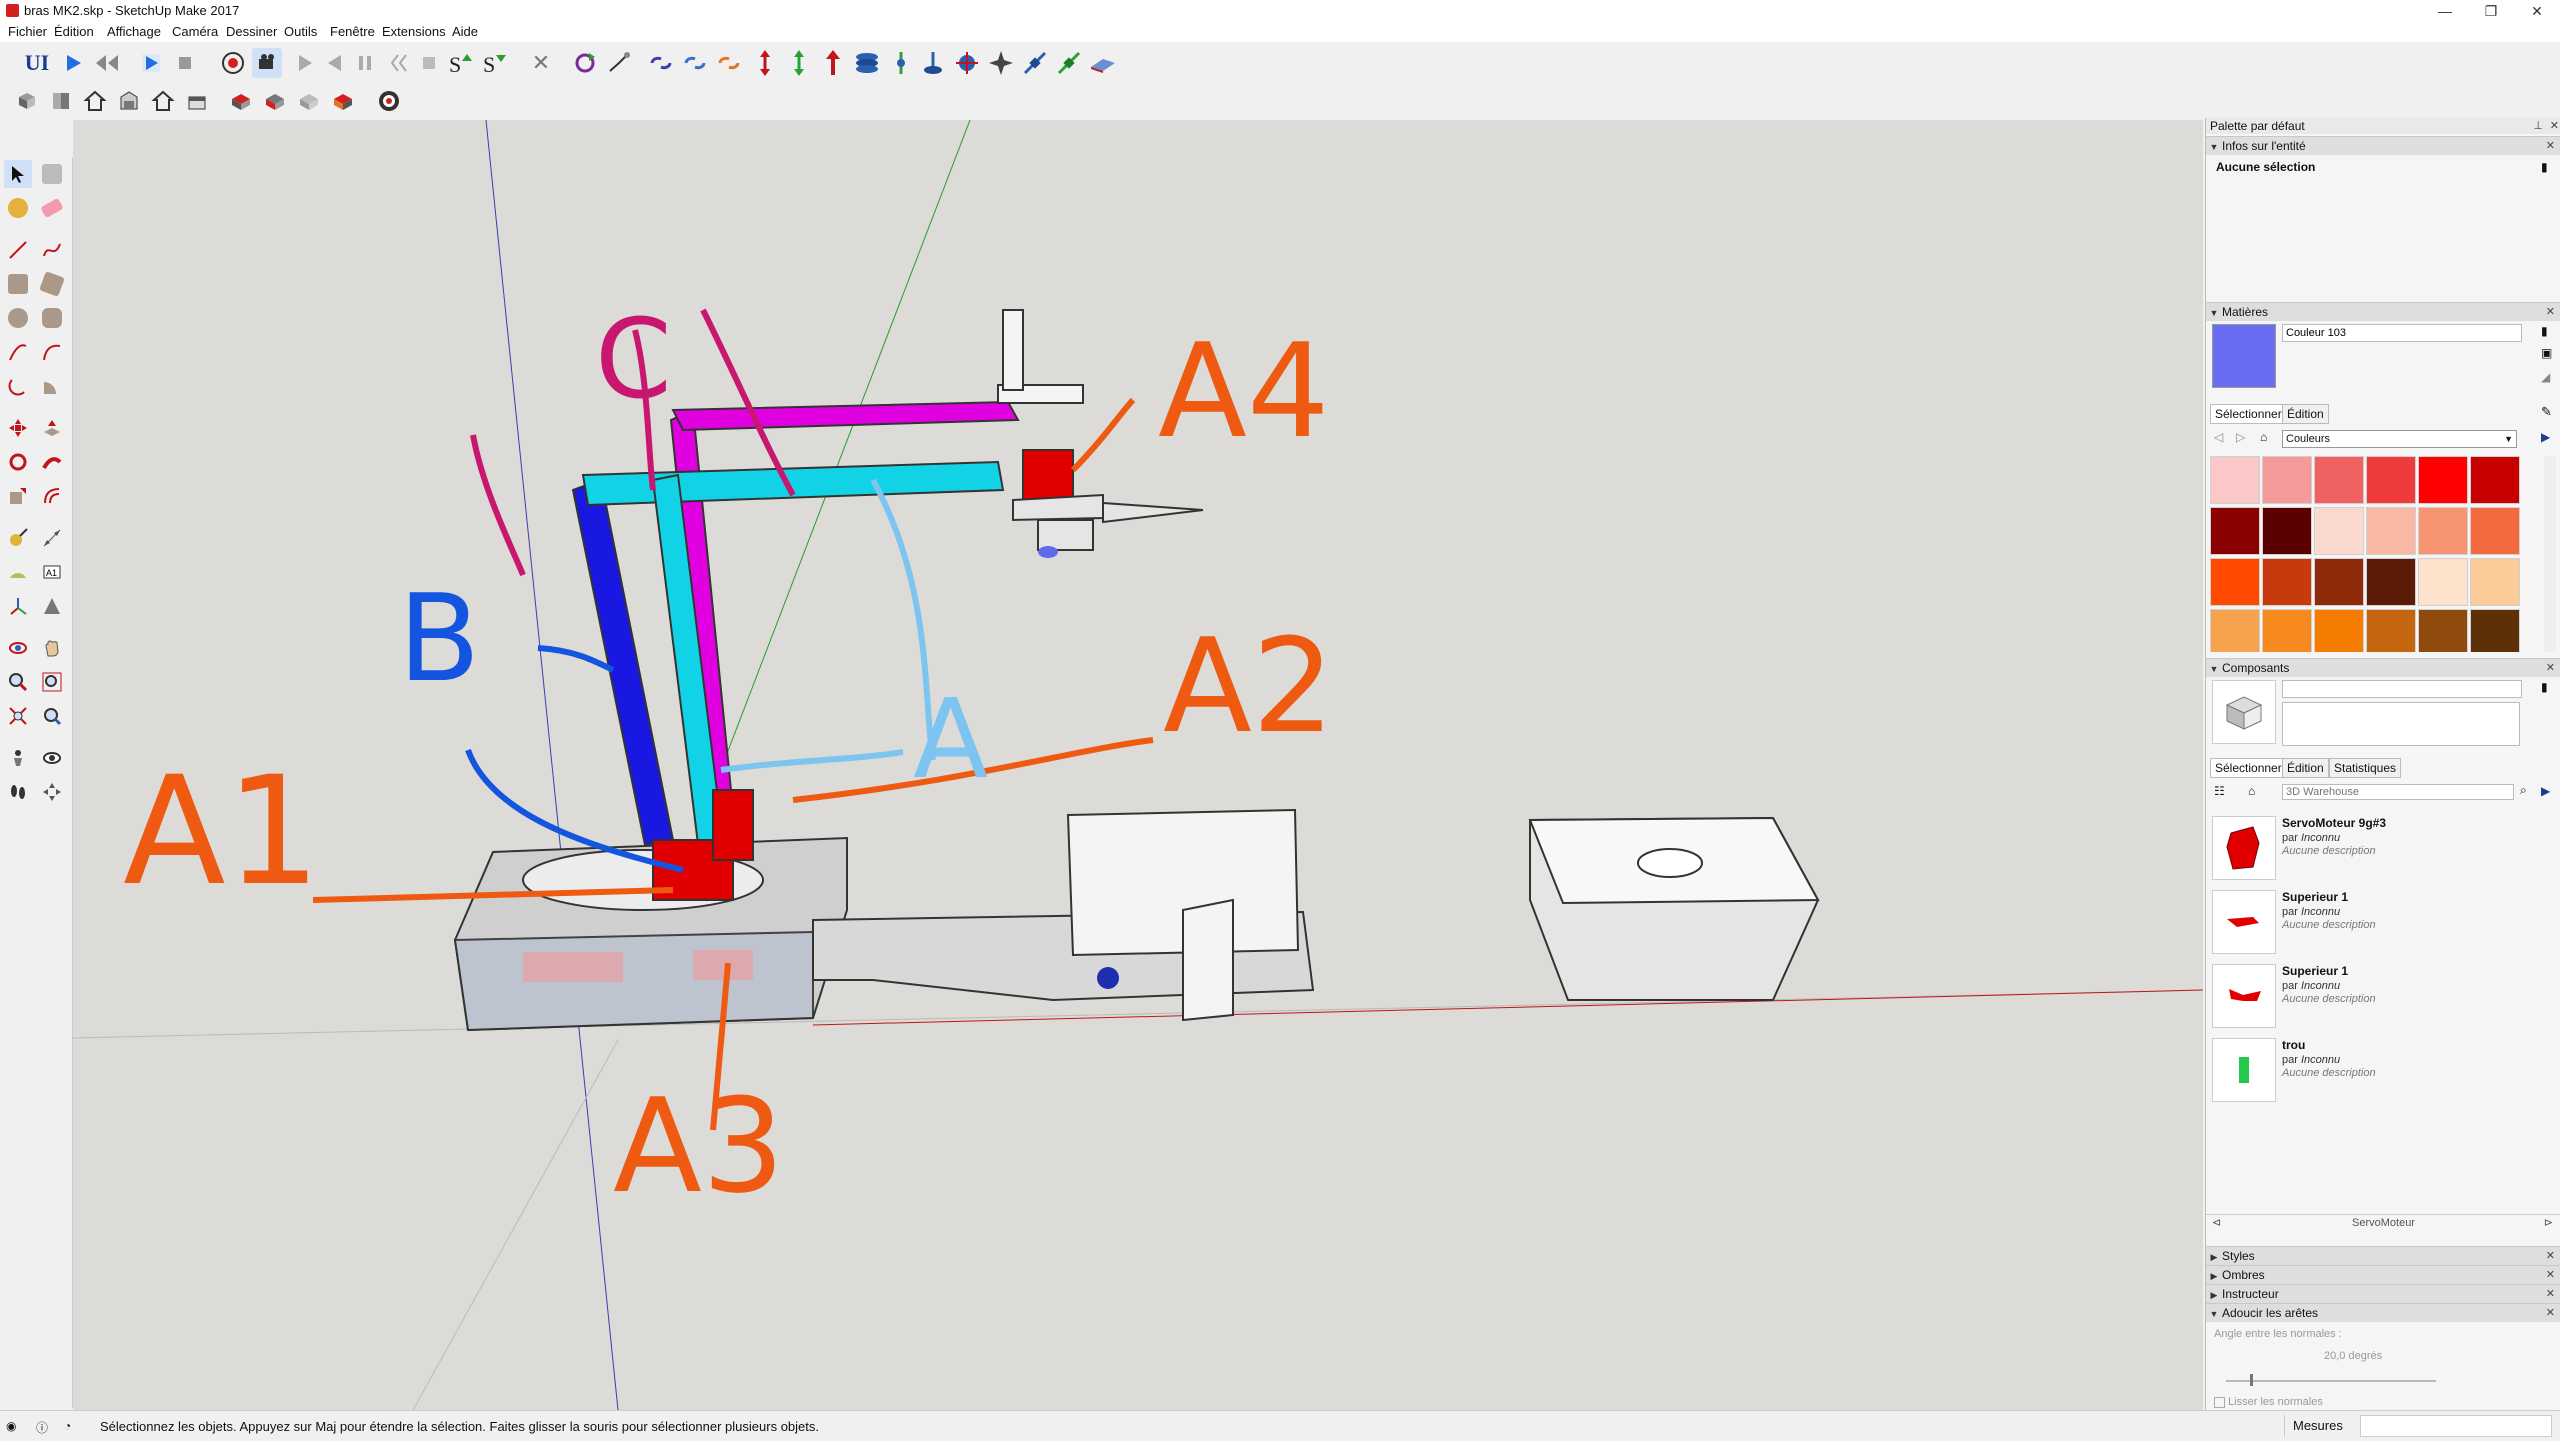 The image size is (2560, 1441). Describe the element at coordinates (18, 606) in the screenshot. I see `axes-icon` at that location.